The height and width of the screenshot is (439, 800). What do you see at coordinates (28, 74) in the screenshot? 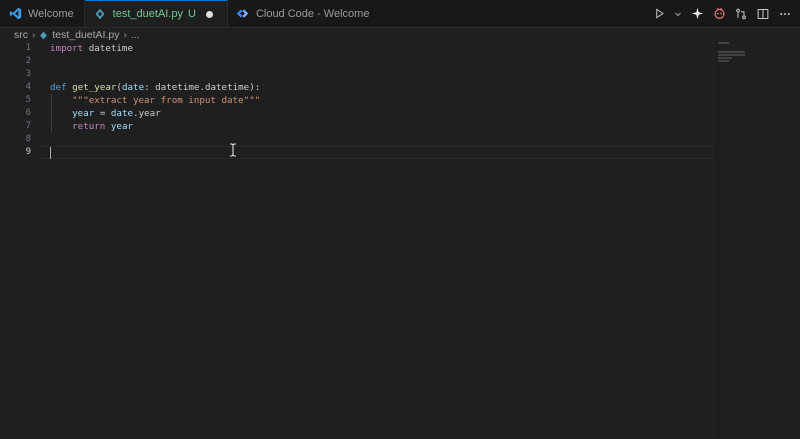
I see `line-number: 3` at bounding box center [28, 74].